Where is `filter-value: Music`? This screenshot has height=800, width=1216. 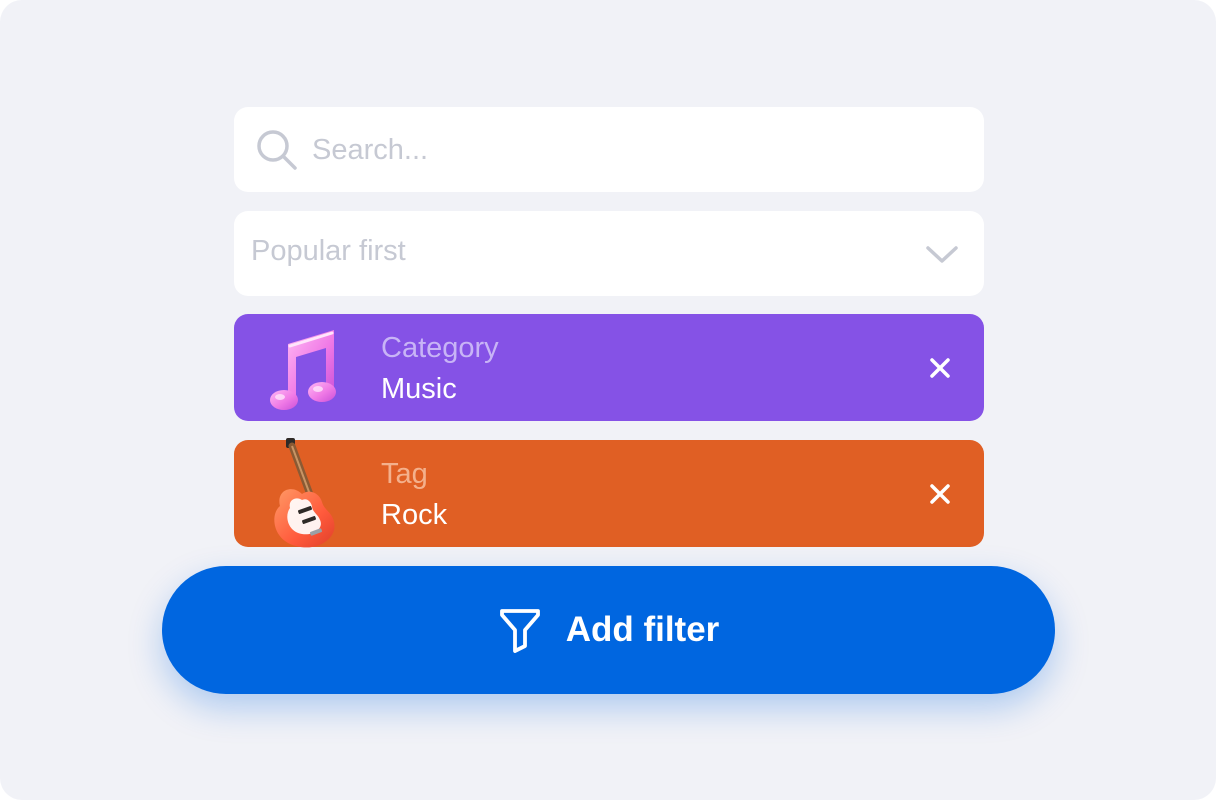
filter-value: Music is located at coordinates (419, 389).